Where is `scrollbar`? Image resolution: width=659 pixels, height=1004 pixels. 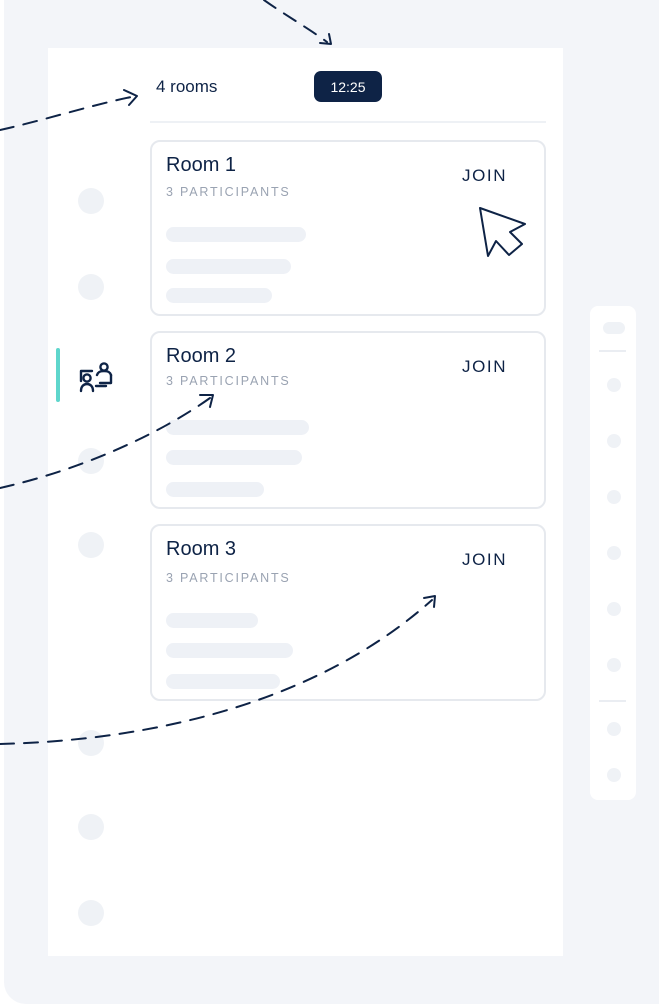 scrollbar is located at coordinates (613, 553).